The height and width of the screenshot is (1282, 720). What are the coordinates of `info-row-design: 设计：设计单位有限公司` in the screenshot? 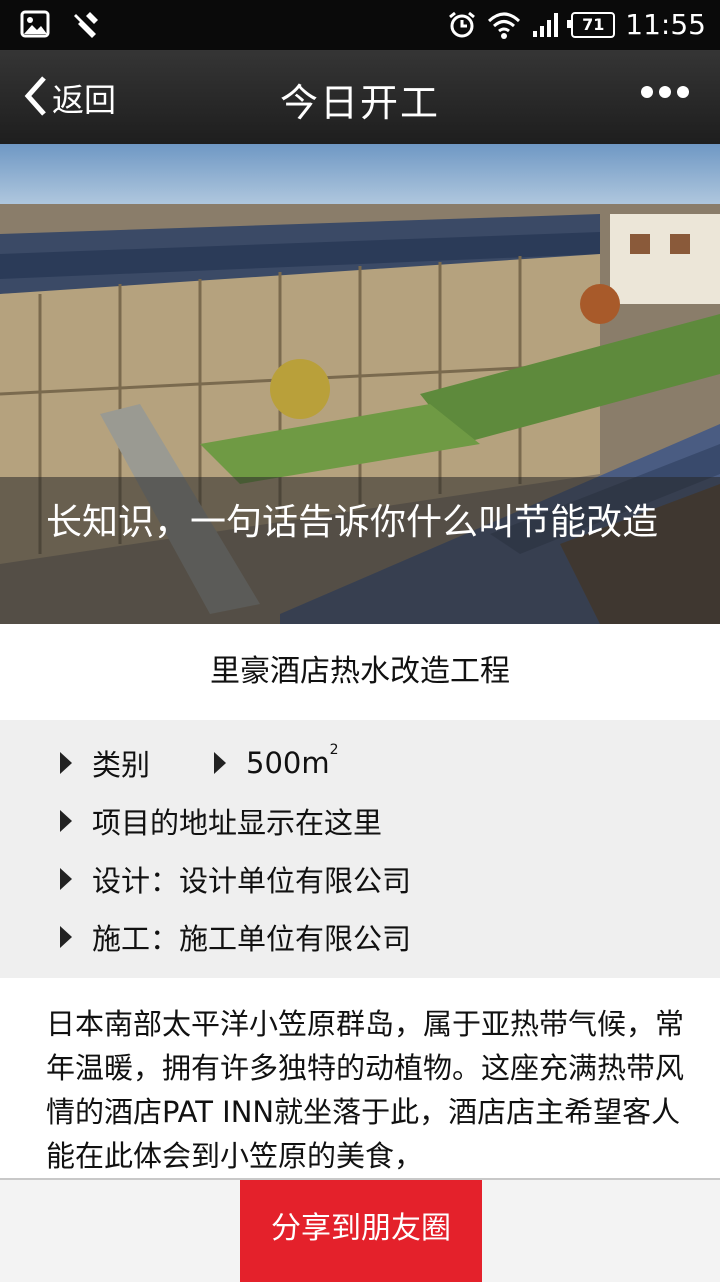 It's located at (235, 879).